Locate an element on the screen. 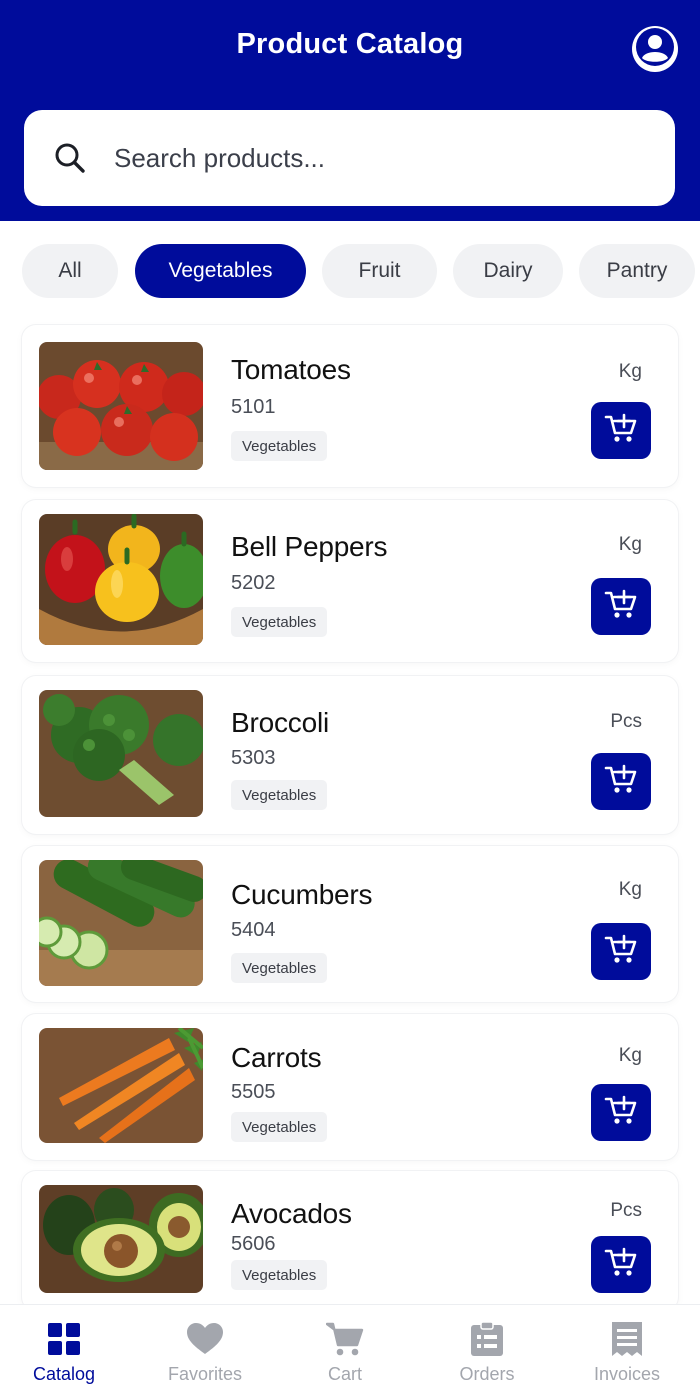 The width and height of the screenshot is (700, 1394). tomatoes-image is located at coordinates (121, 406).